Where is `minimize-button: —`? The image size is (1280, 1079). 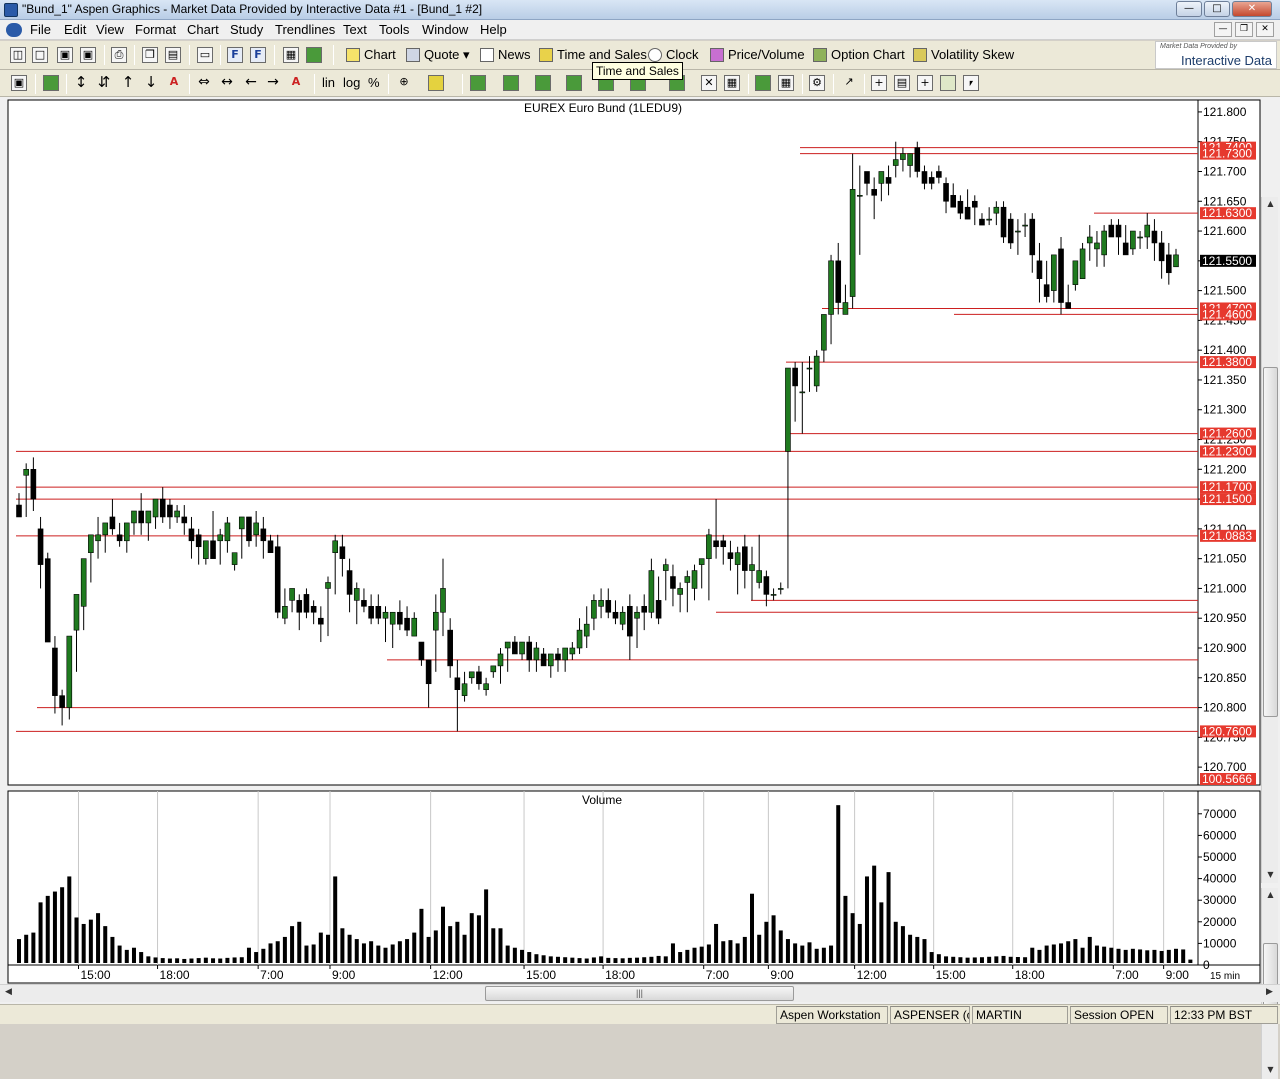 minimize-button: — is located at coordinates (1189, 9).